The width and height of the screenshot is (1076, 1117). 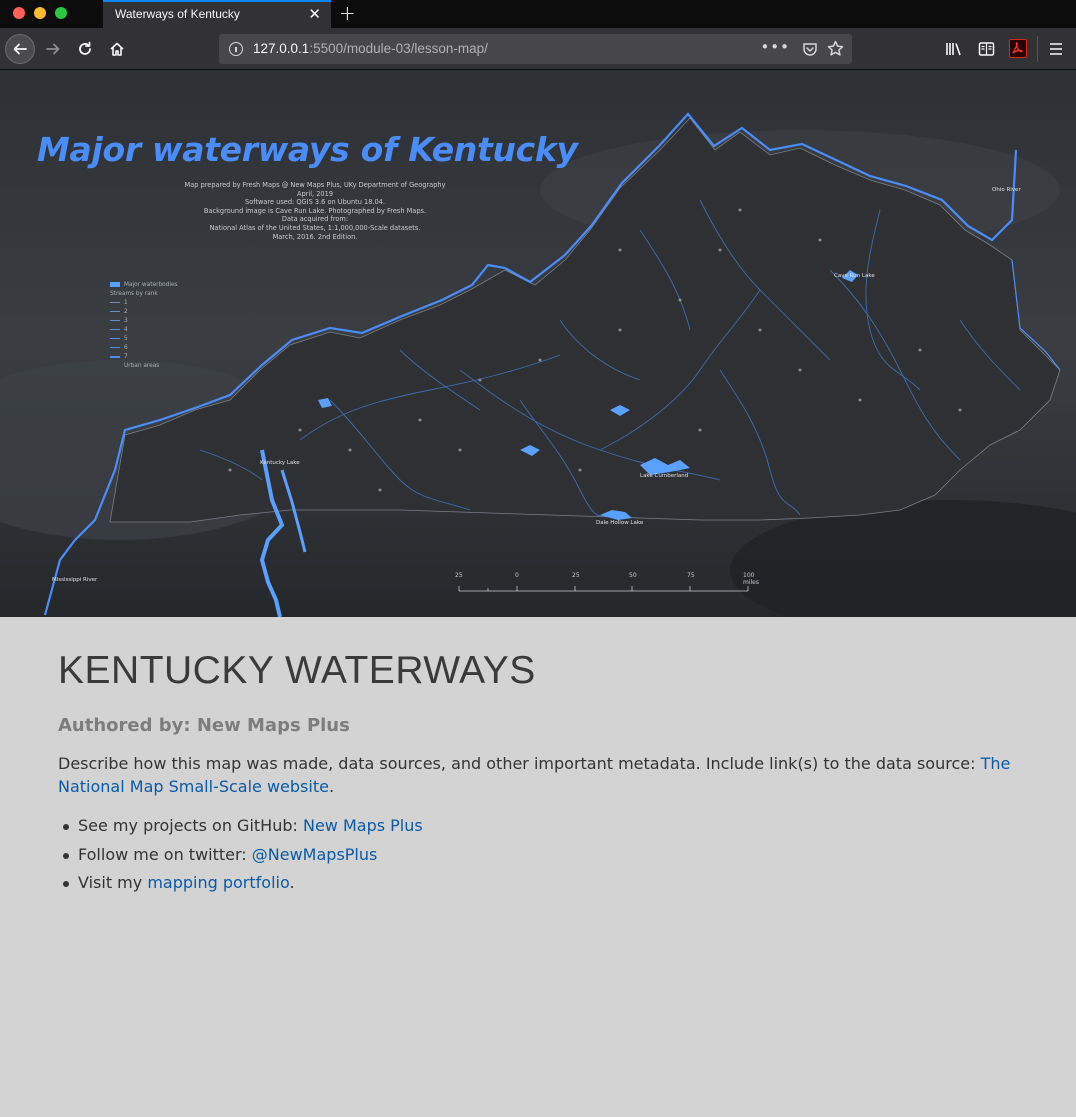 What do you see at coordinates (1037, 49) in the screenshot?
I see `toolbar-divider` at bounding box center [1037, 49].